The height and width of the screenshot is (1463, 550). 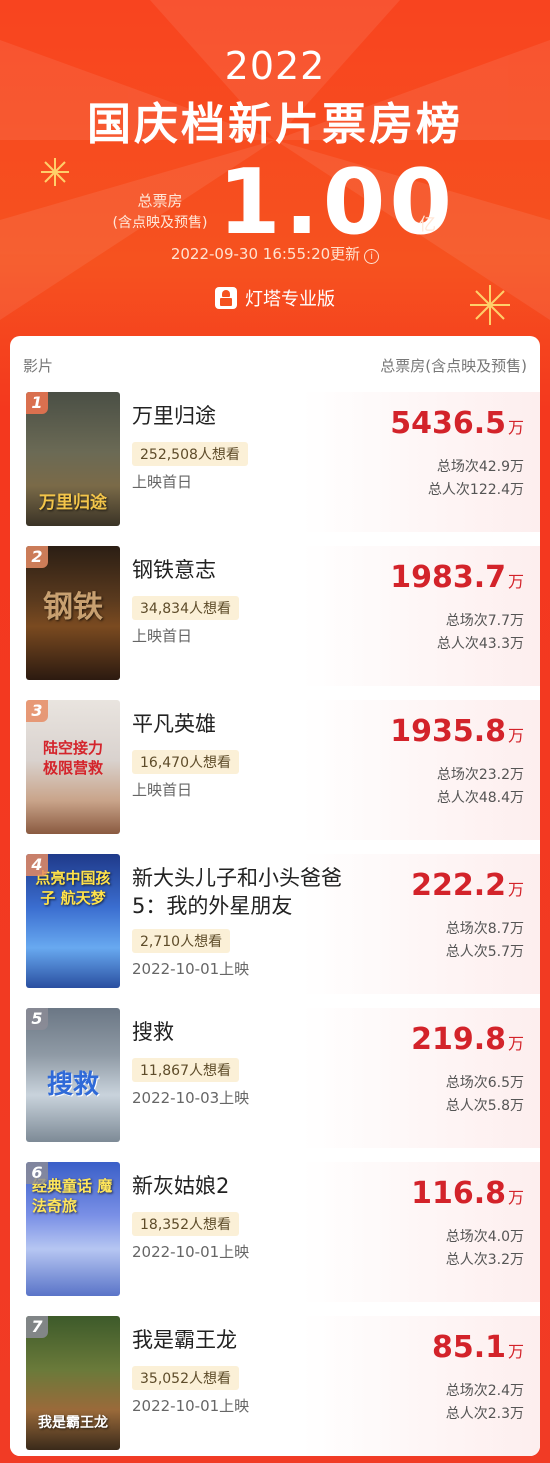 I want to click on total-audience: 总人次3.2万, so click(x=484, y=1260).